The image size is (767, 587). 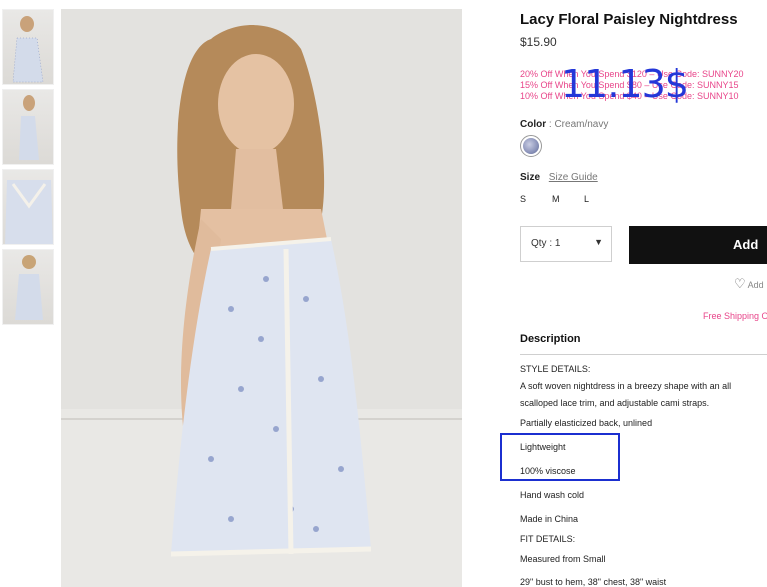 I want to click on caret-down-icon: ▼, so click(x=598, y=242).